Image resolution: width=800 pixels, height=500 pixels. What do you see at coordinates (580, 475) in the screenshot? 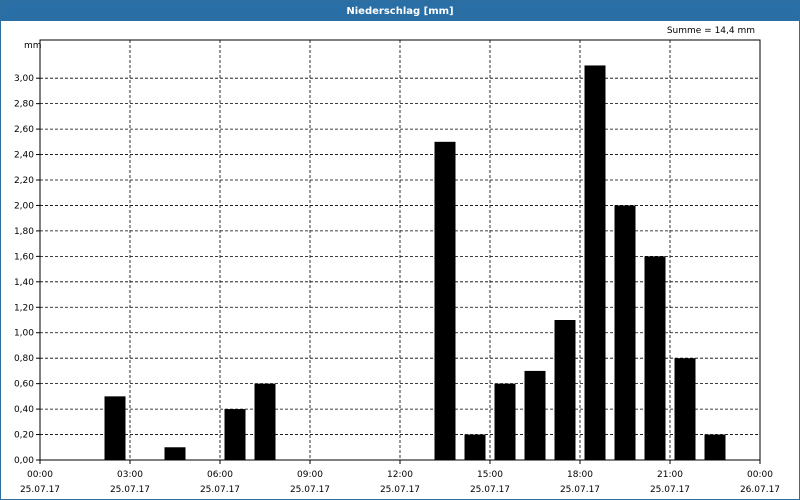
I see `x-tick-time-label: 18:00` at bounding box center [580, 475].